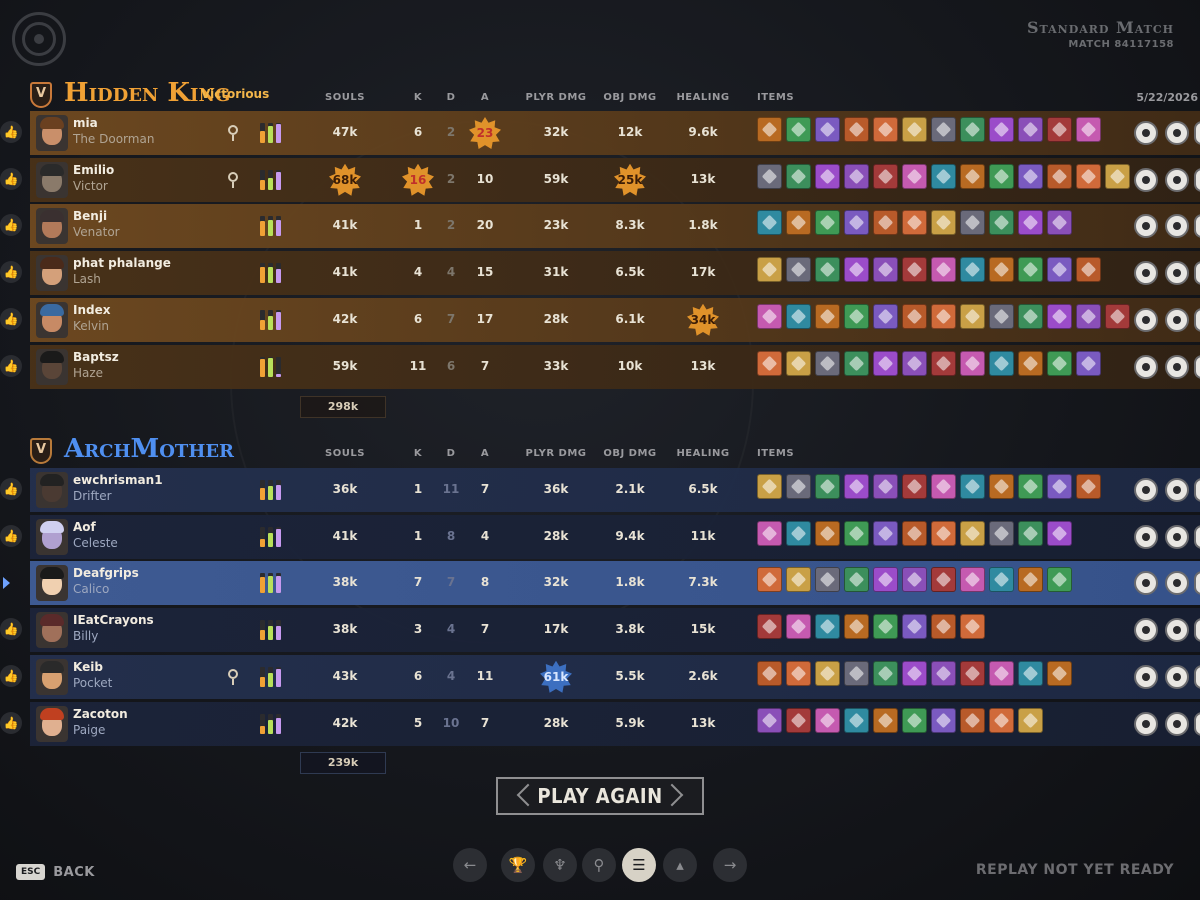 The height and width of the screenshot is (900, 1200). Describe the element at coordinates (93, 170) in the screenshot. I see `player-name: Emilio` at that location.